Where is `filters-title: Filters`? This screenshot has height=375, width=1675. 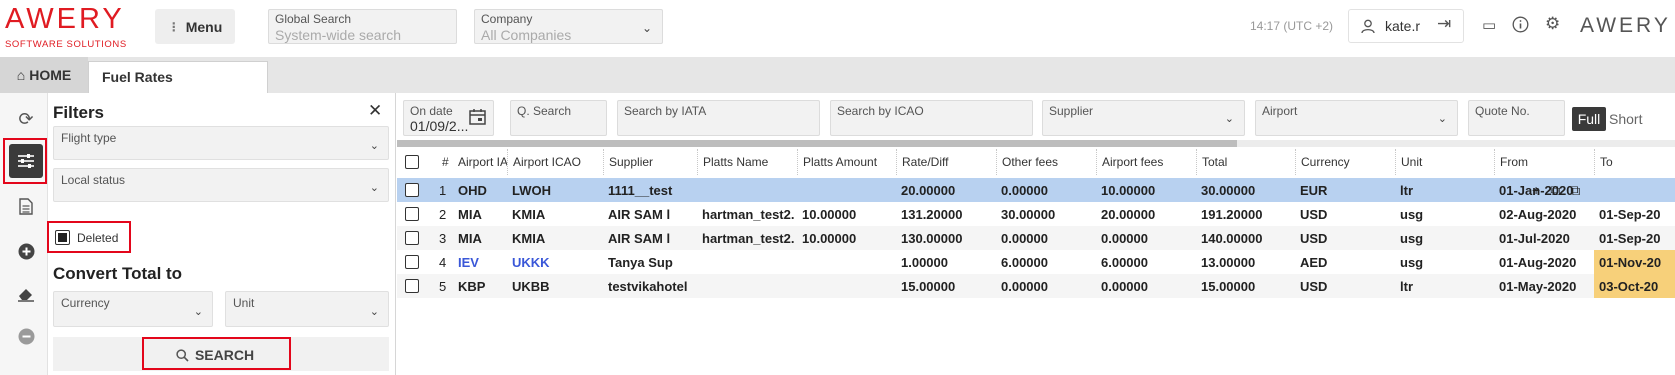 filters-title: Filters is located at coordinates (79, 112).